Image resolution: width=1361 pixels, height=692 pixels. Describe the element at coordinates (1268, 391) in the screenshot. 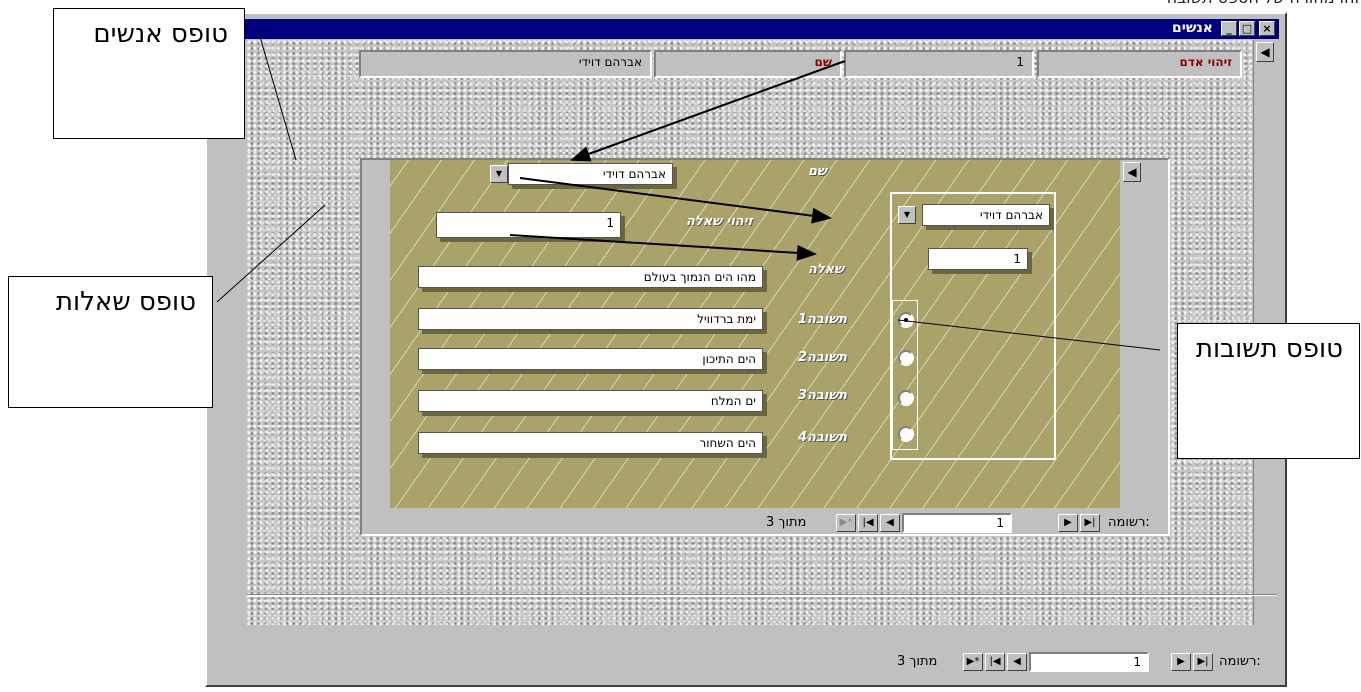

I see `answers-form-callout: טופס תשובות` at that location.